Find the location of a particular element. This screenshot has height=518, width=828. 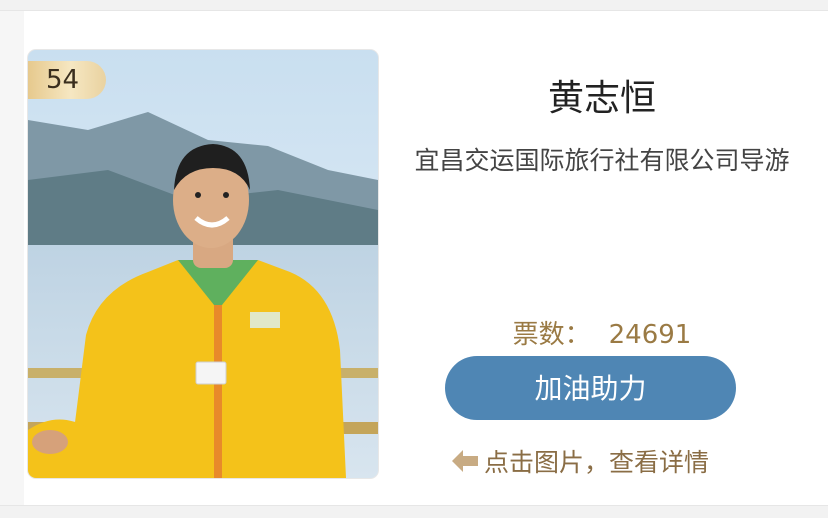

details-hint: 点击图片，查看详情 is located at coordinates (580, 461).